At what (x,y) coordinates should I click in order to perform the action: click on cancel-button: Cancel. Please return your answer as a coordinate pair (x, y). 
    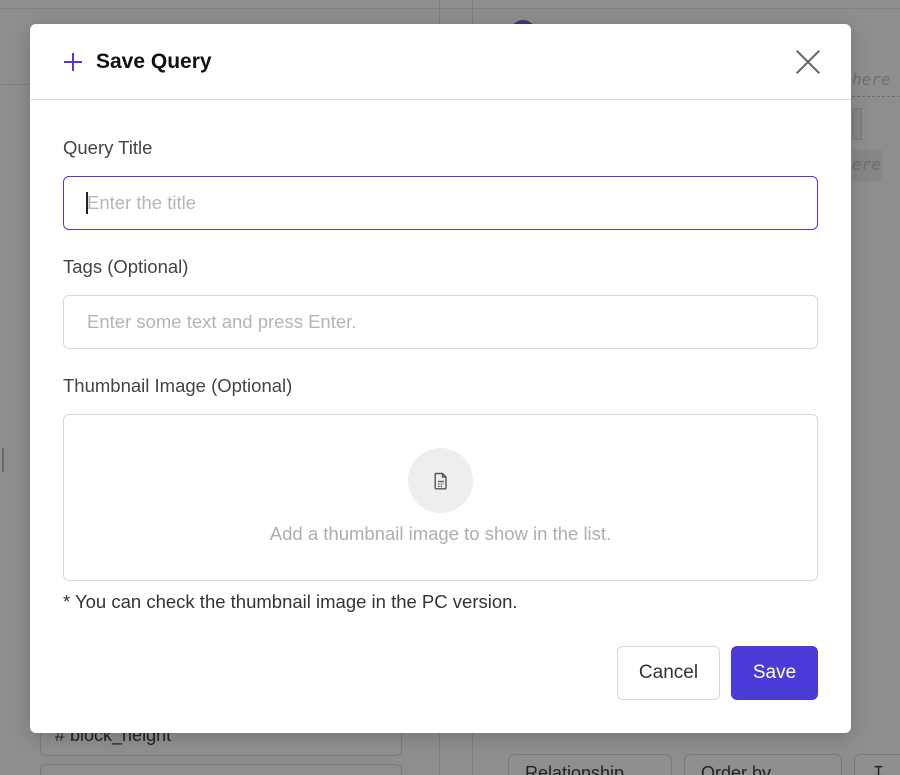
    Looking at the image, I should click on (668, 673).